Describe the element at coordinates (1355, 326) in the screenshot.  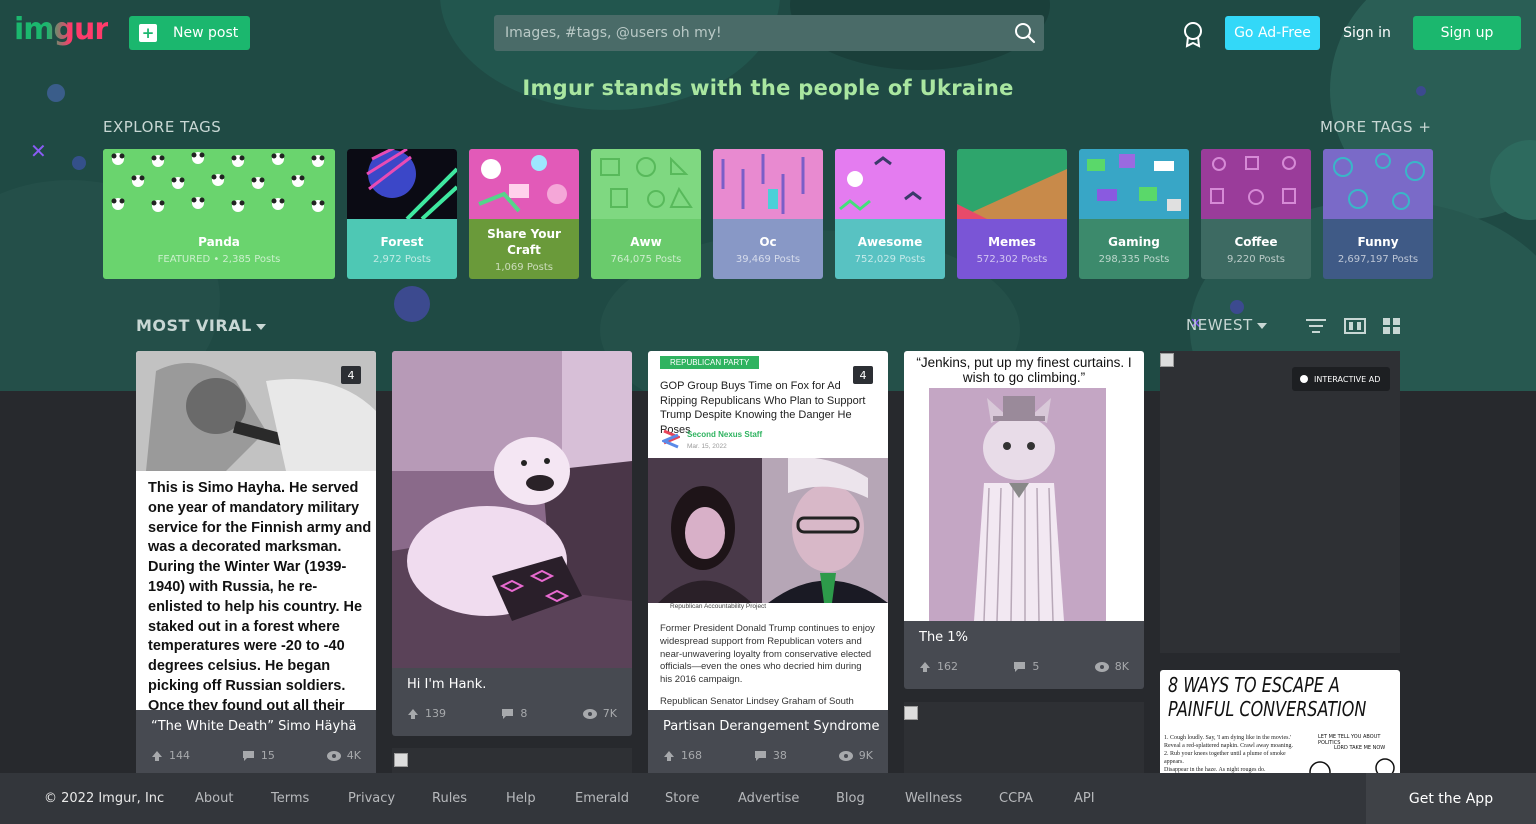
I see `layout-waterfall-icon` at that location.